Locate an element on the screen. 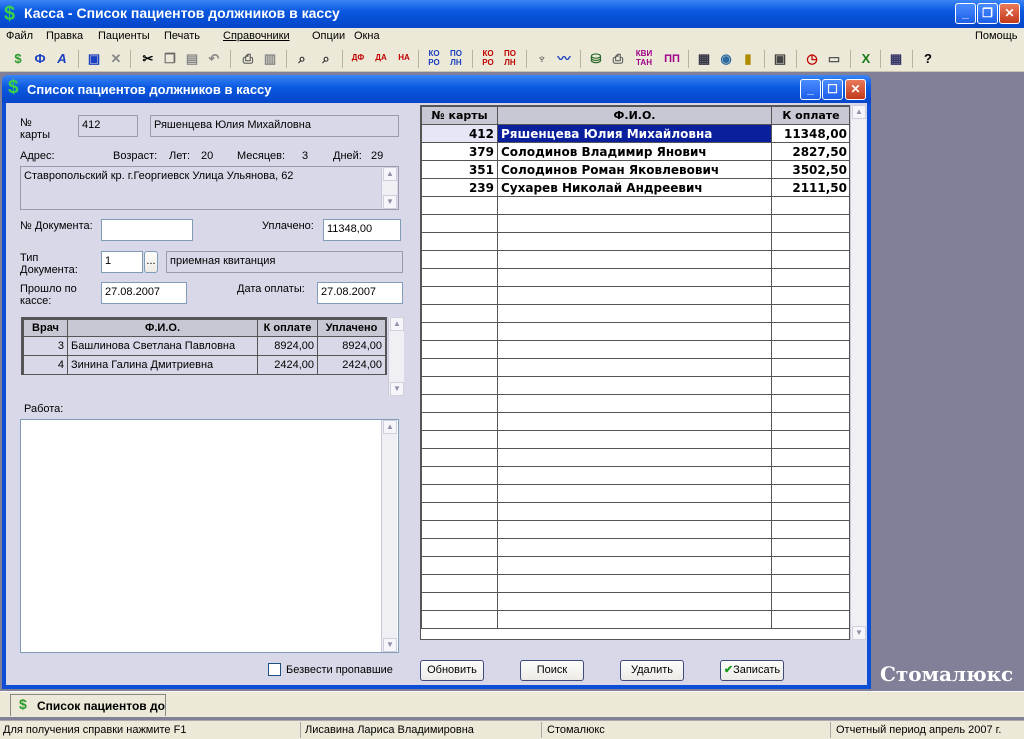  tooth-icon: ♆ is located at coordinates (542, 59).